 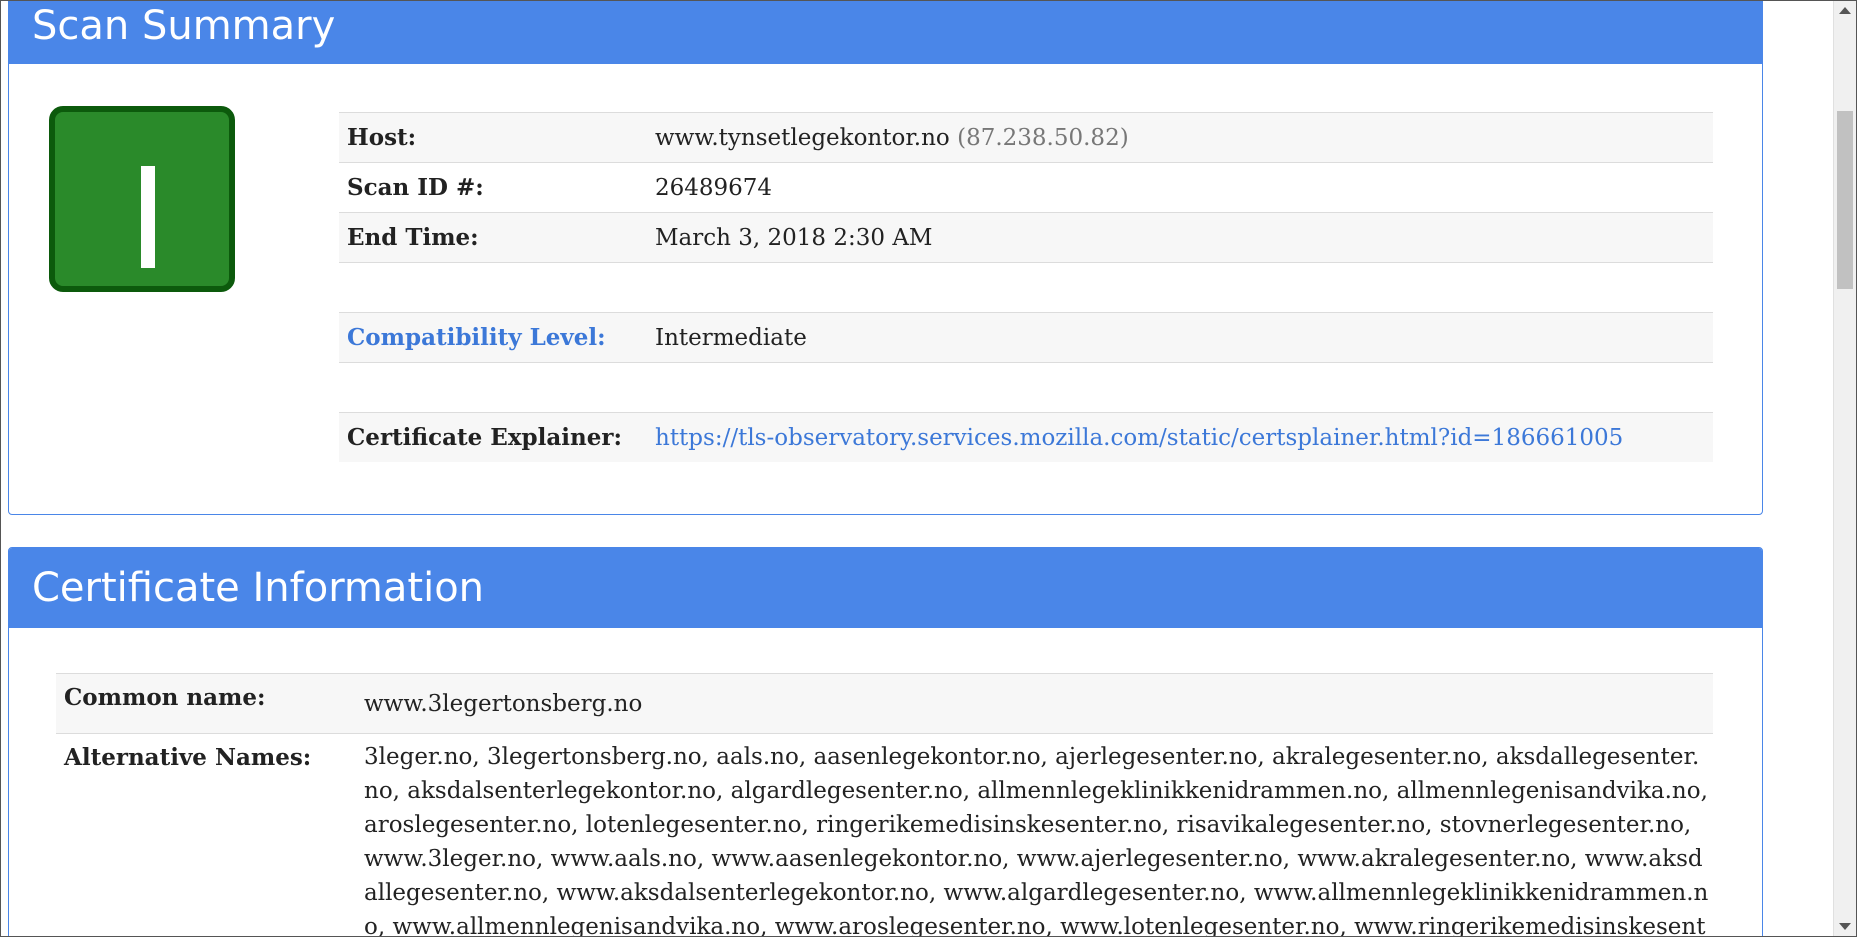 I want to click on common-name-value: www.3legertonsberg.no, so click(x=1034, y=703).